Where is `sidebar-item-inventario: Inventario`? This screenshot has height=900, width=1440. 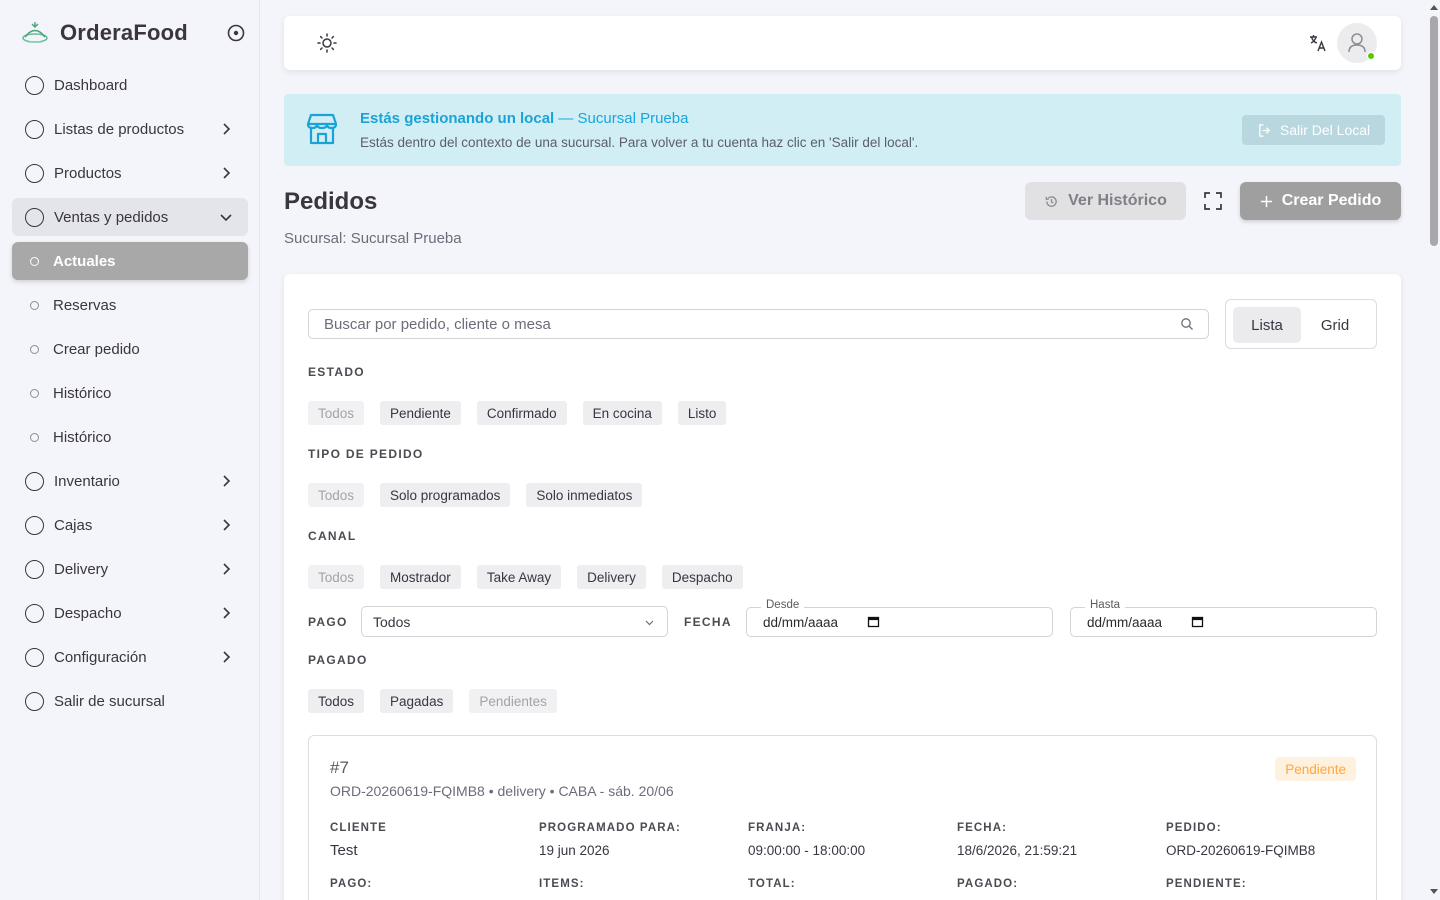 sidebar-item-inventario: Inventario is located at coordinates (130, 481).